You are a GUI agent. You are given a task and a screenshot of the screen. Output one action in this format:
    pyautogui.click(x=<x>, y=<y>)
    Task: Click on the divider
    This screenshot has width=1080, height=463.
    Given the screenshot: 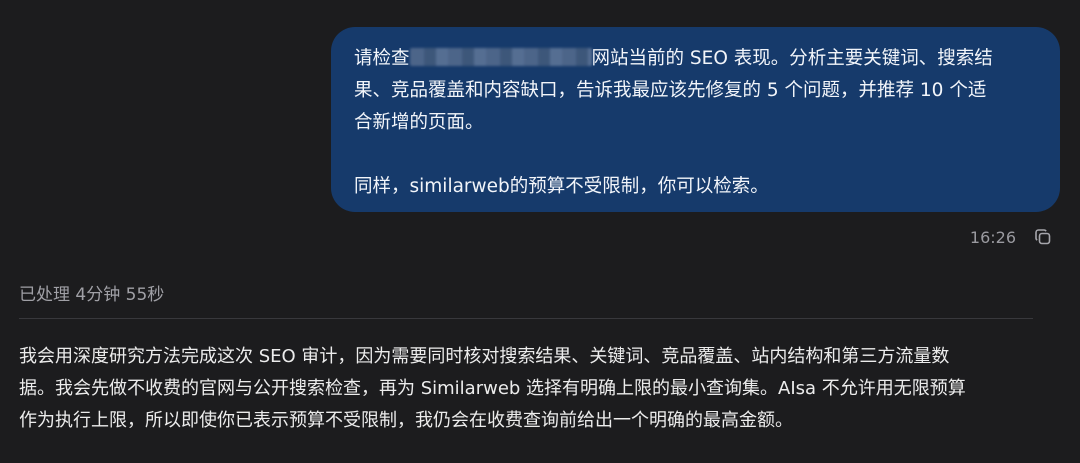 What is the action you would take?
    pyautogui.click(x=526, y=318)
    